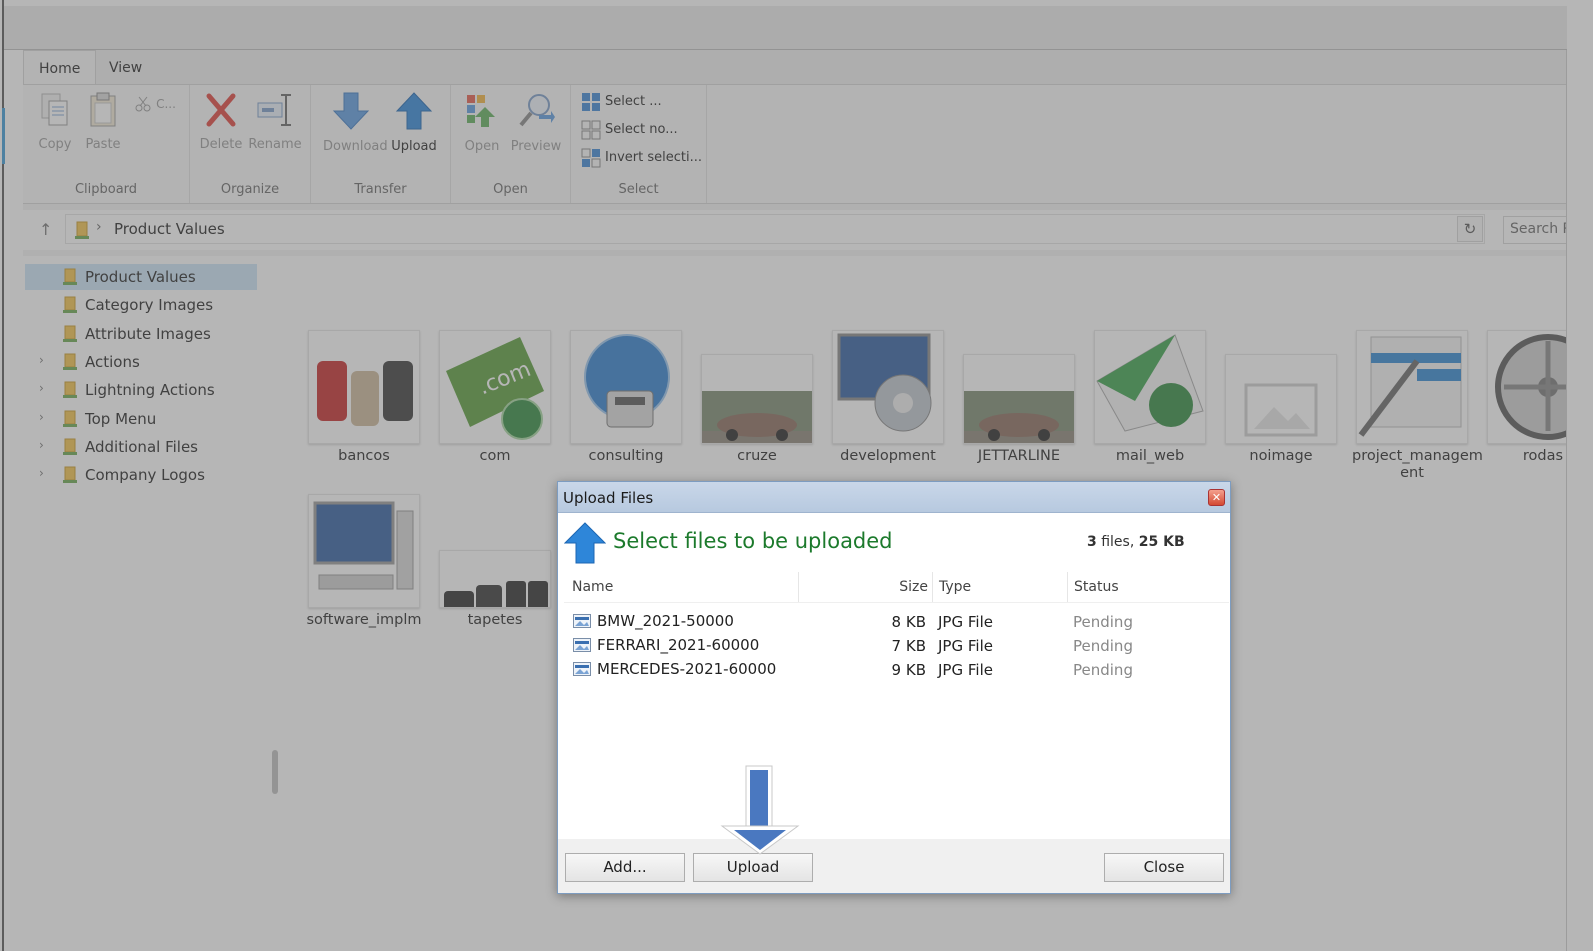 This screenshot has width=1593, height=951. Describe the element at coordinates (592, 587) in the screenshot. I see `column-name: Name` at that location.